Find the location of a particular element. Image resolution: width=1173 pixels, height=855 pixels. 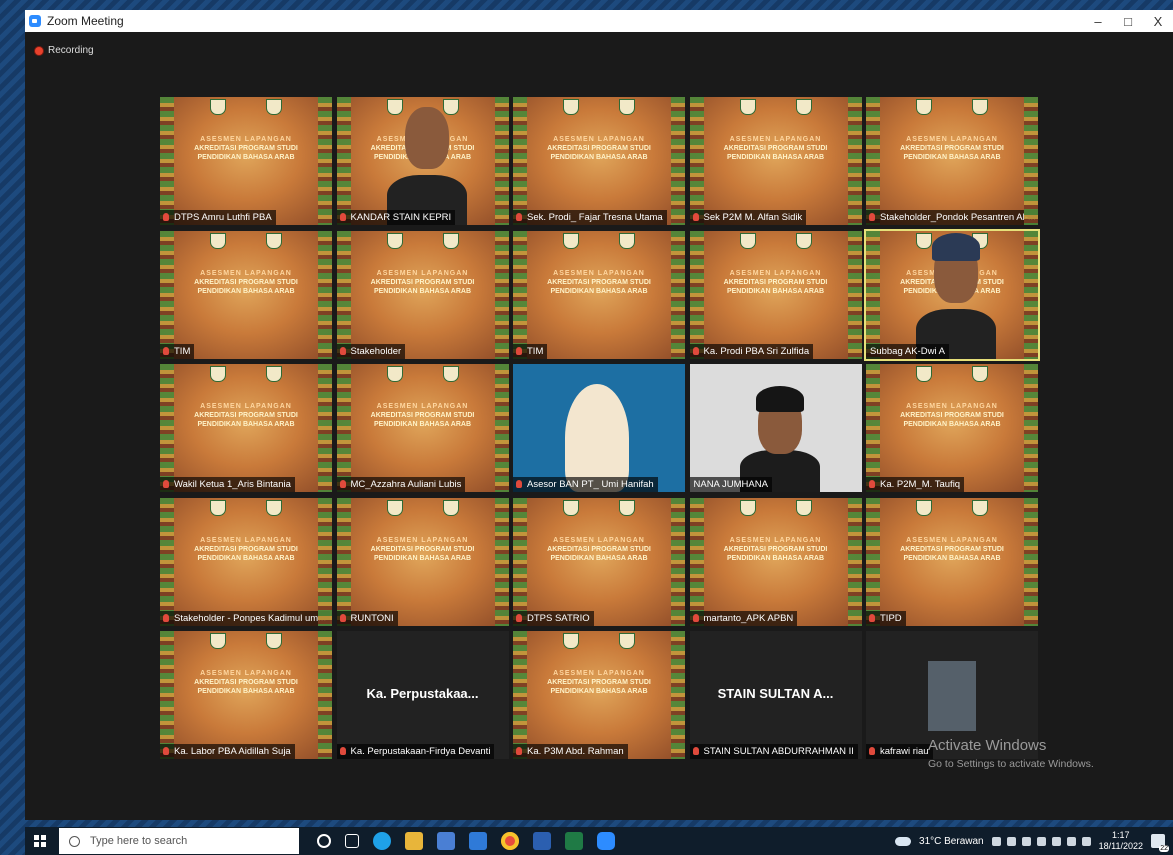

store-icon is located at coordinates (446, 841).